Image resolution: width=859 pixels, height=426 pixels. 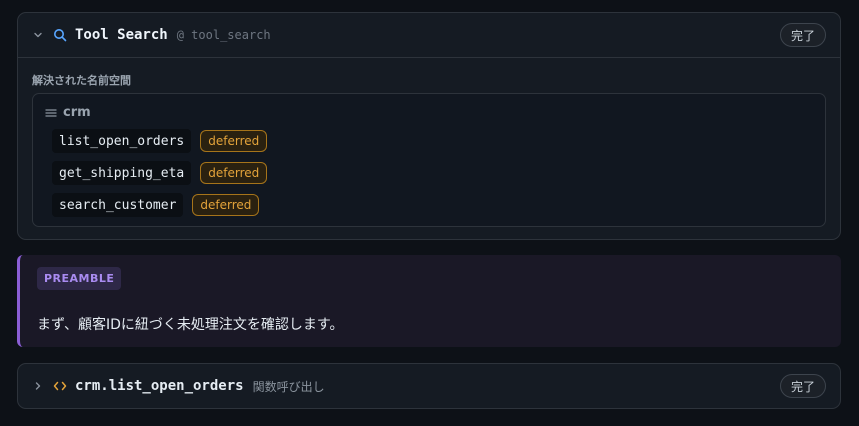 I want to click on function-call-card: crm.list_open_orders 関数呼び出し 完了, so click(x=429, y=386).